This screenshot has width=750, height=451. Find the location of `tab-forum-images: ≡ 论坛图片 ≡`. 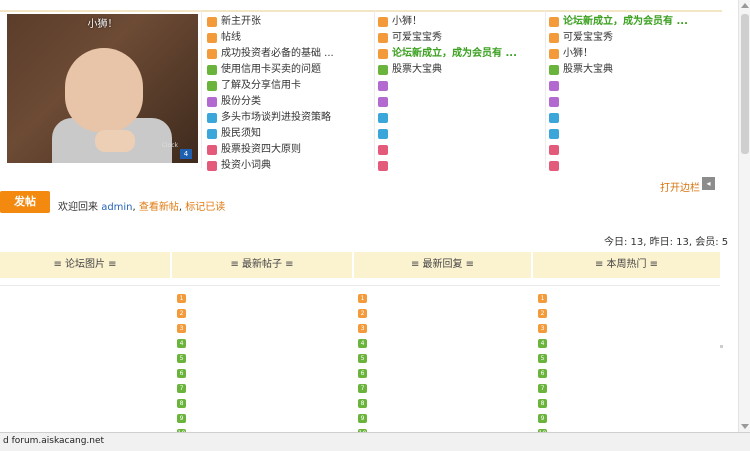

tab-forum-images: ≡ 论坛图片 ≡ is located at coordinates (86, 265).